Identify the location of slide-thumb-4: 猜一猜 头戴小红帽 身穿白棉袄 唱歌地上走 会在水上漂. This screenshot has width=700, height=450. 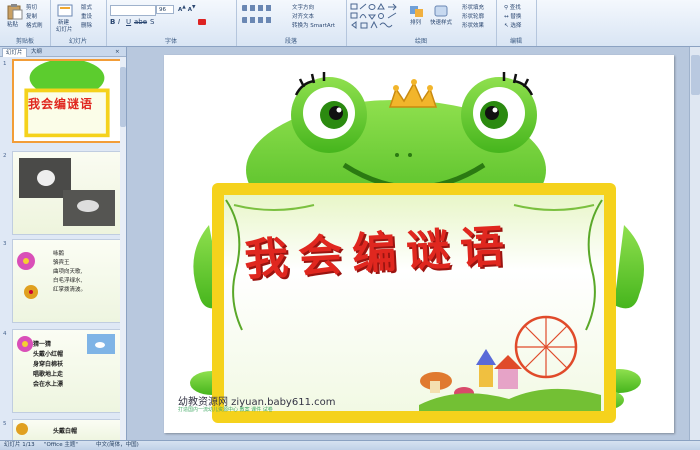
(67, 371).